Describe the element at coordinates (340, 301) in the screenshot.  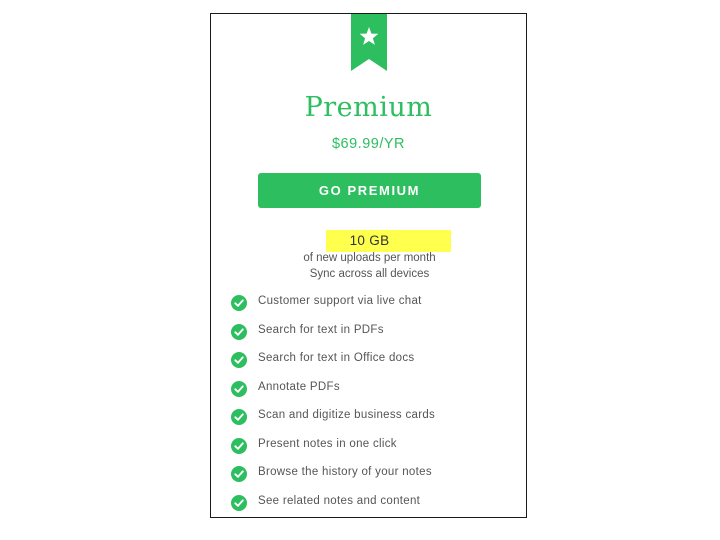
I see `feature-label: Customer support via live chat` at that location.